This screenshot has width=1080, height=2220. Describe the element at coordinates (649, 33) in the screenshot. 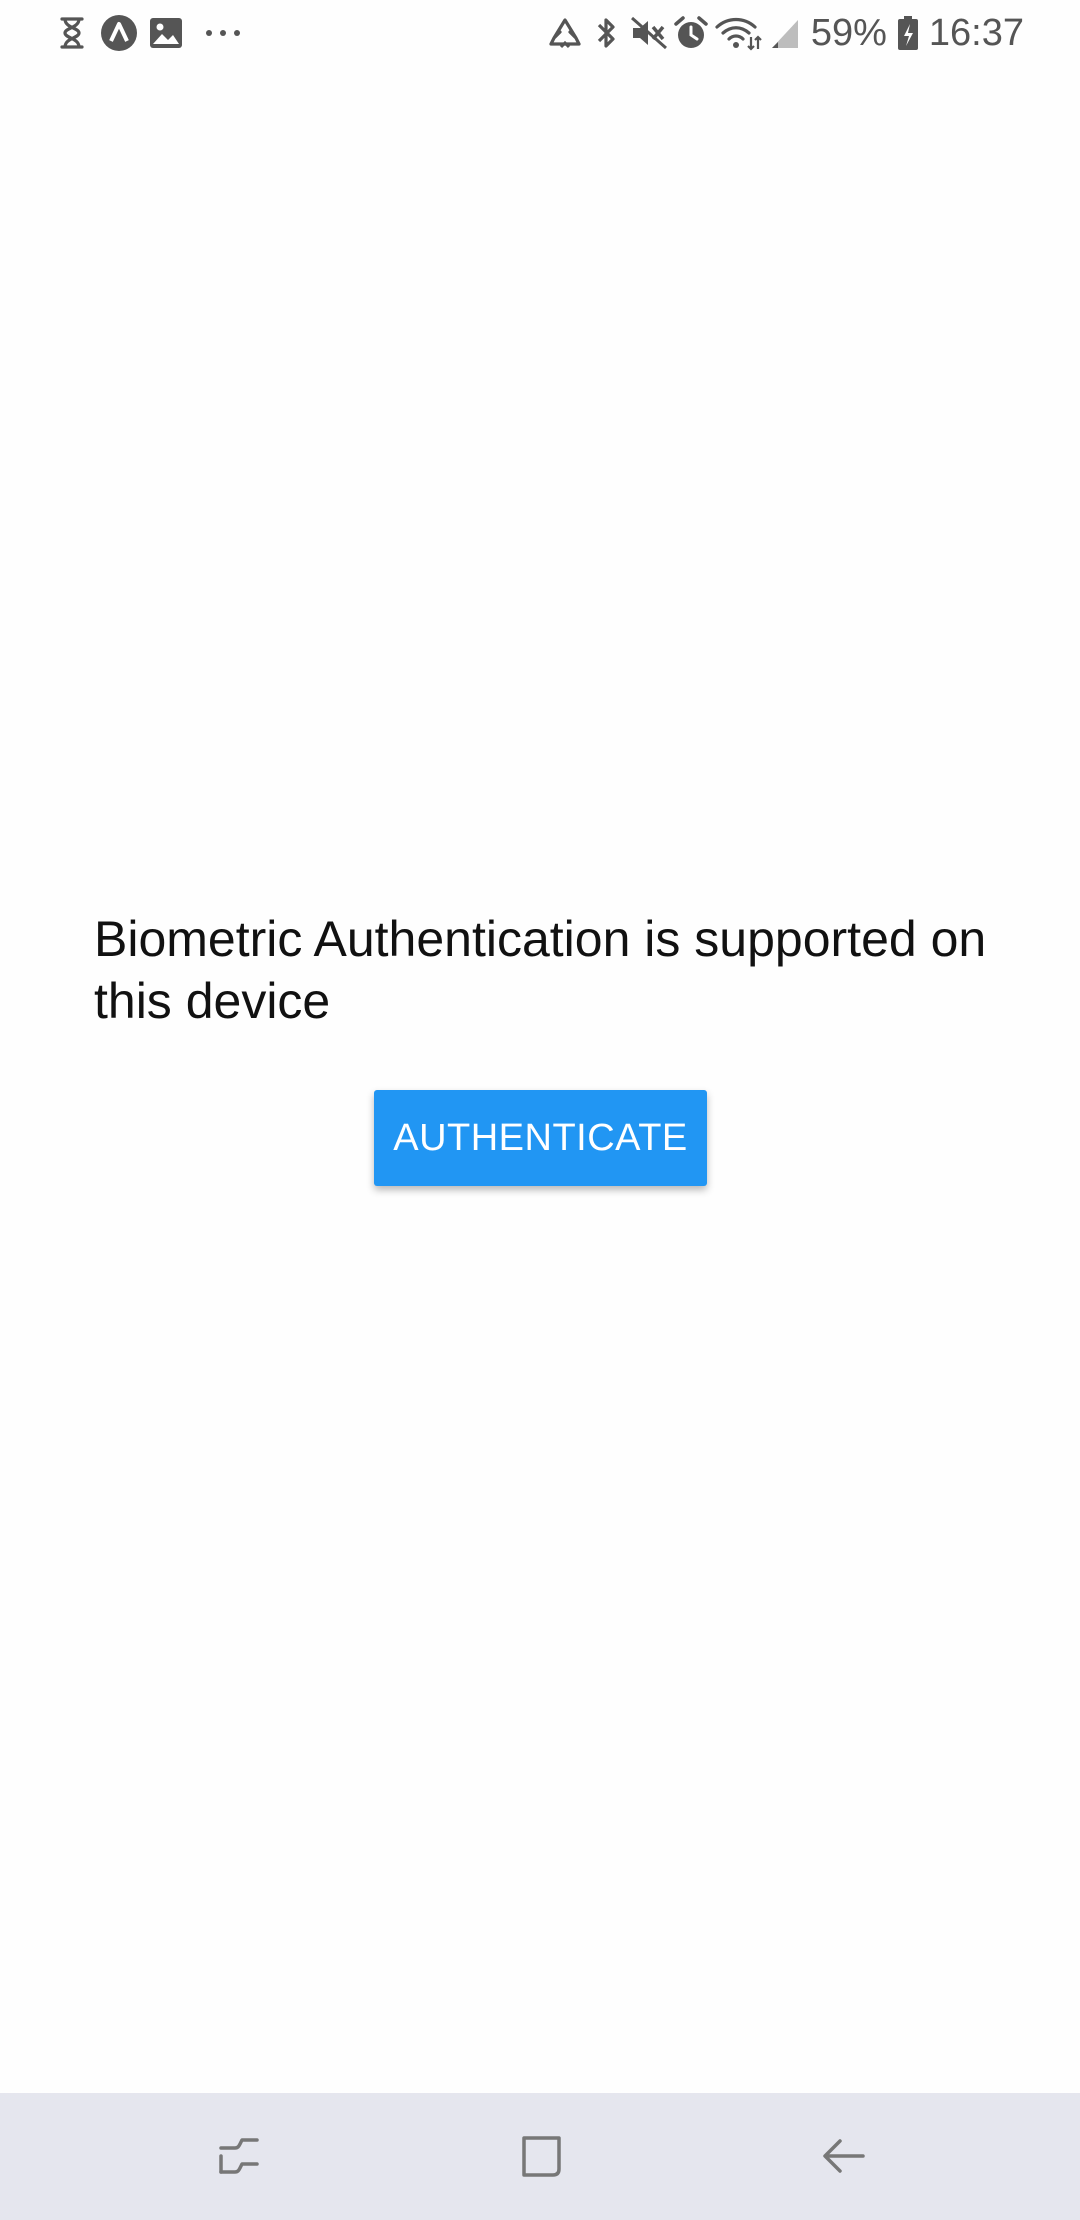

I see `mute-icon` at that location.